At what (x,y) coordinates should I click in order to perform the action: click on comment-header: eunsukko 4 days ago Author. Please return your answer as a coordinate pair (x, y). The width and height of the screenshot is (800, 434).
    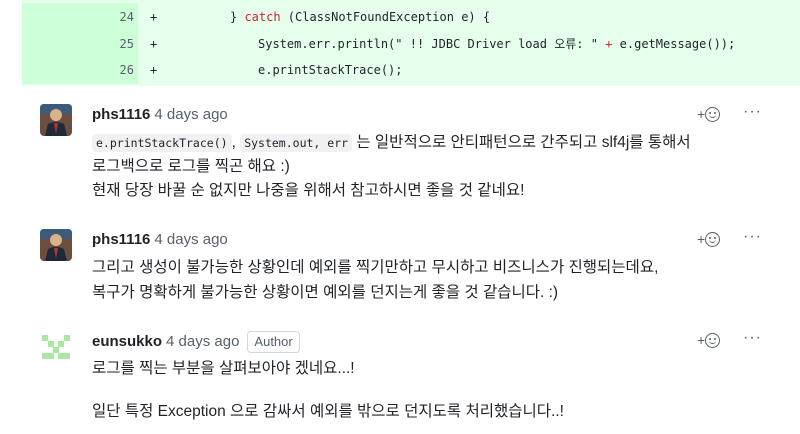
    Looking at the image, I should click on (196, 342).